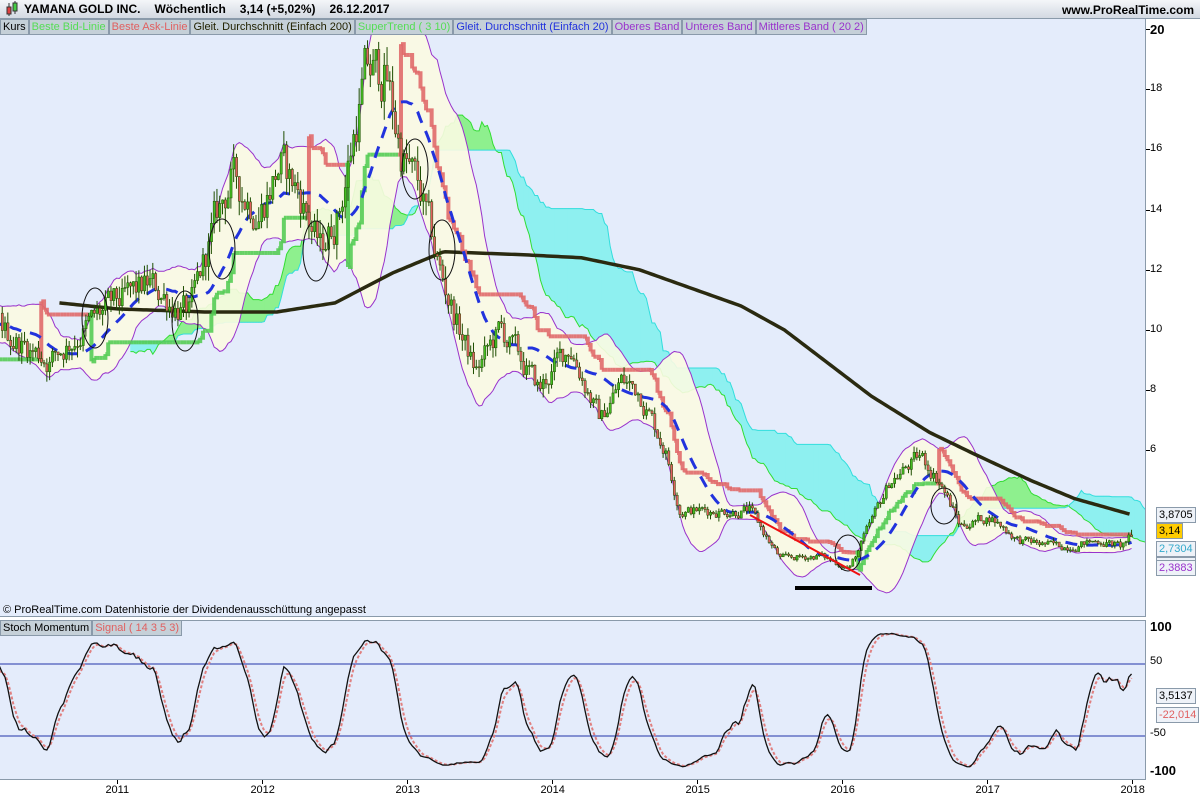 The height and width of the screenshot is (800, 1200). What do you see at coordinates (1132, 790) in the screenshot?
I see `x-axis-label: 2018` at bounding box center [1132, 790].